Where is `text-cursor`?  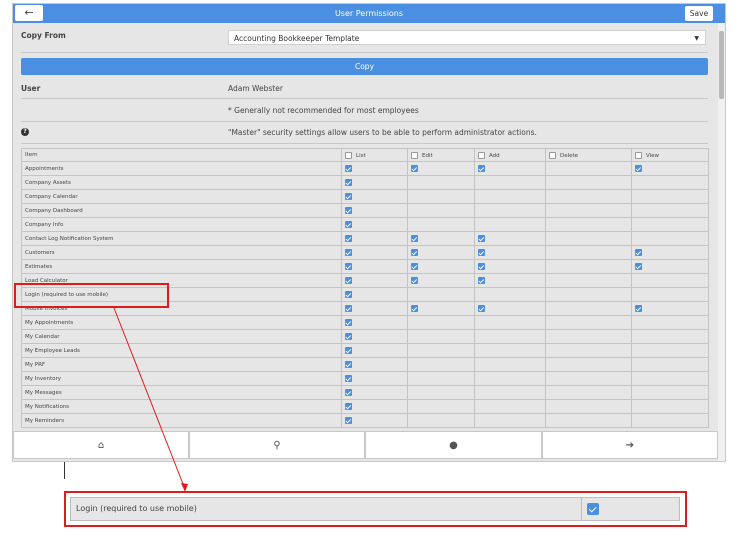
text-cursor is located at coordinates (64, 470).